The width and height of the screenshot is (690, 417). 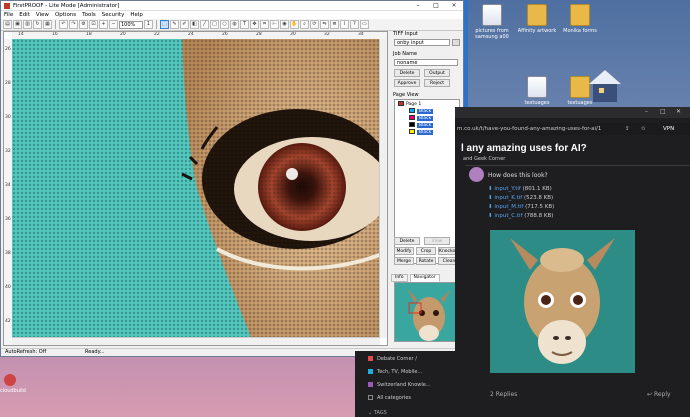 What do you see at coordinates (8, 15) in the screenshot?
I see `menu-file: File` at bounding box center [8, 15].